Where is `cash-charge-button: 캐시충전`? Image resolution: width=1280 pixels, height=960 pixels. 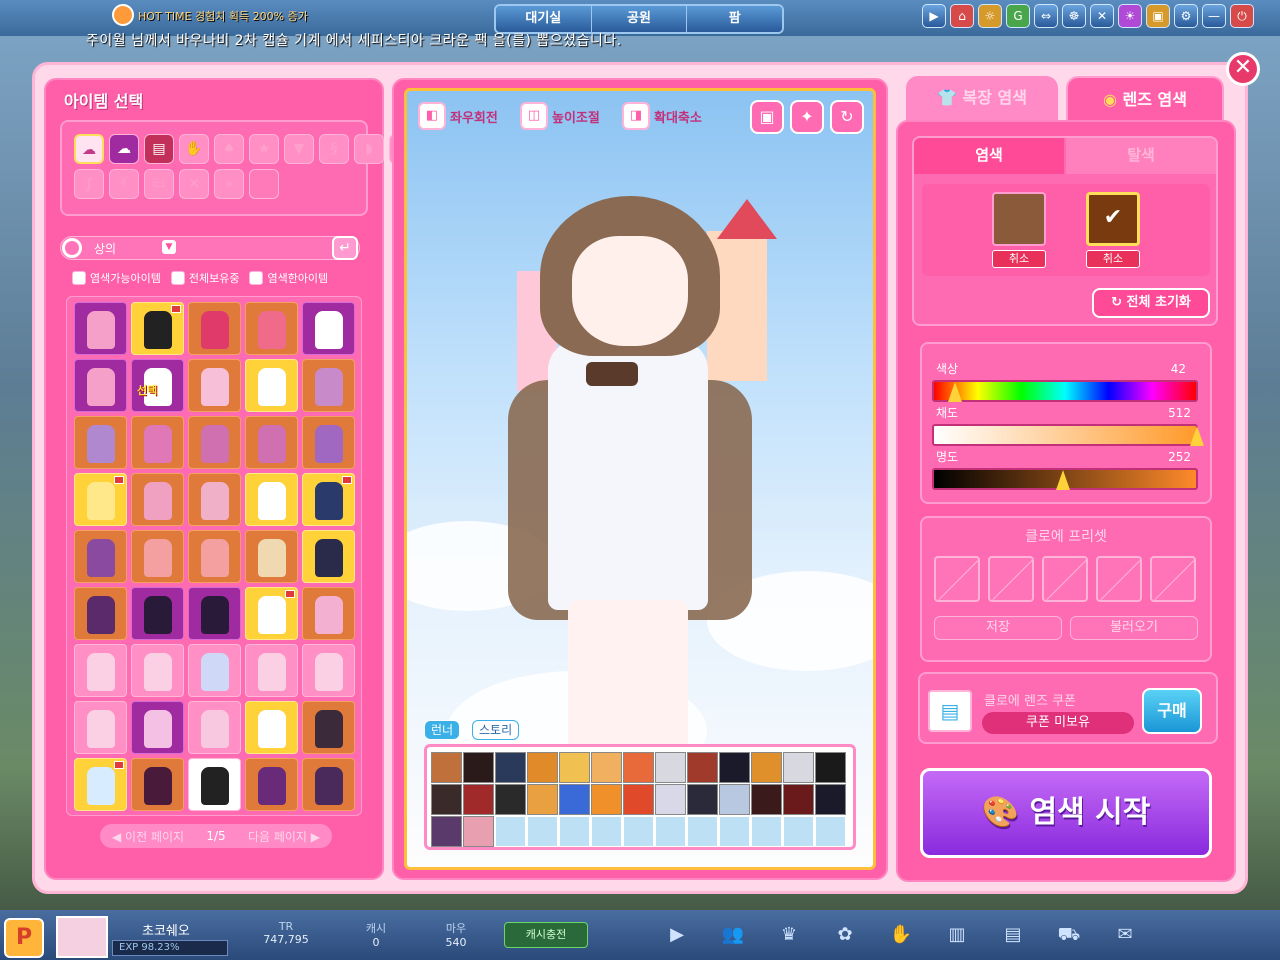
cash-charge-button: 캐시충전 is located at coordinates (546, 935).